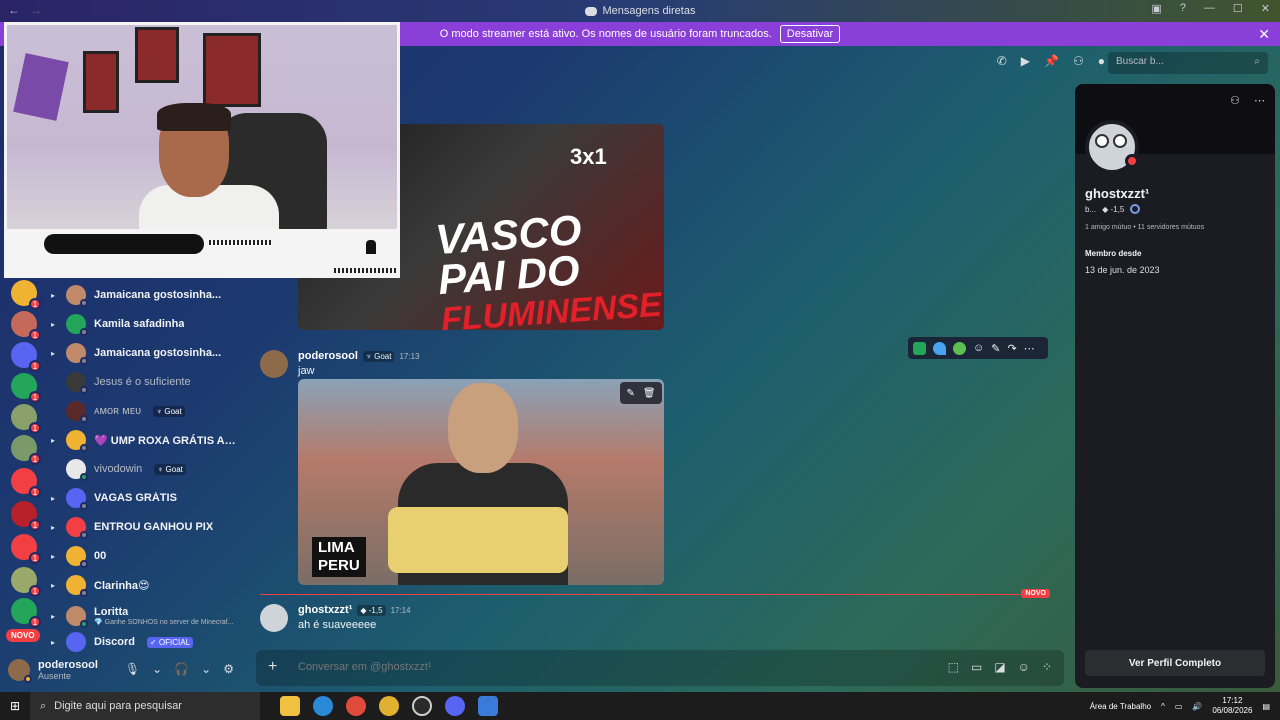 This screenshot has width=1280, height=720. What do you see at coordinates (1101, 61) in the screenshot?
I see `profile-toggle-icon: ●` at bounding box center [1101, 61].